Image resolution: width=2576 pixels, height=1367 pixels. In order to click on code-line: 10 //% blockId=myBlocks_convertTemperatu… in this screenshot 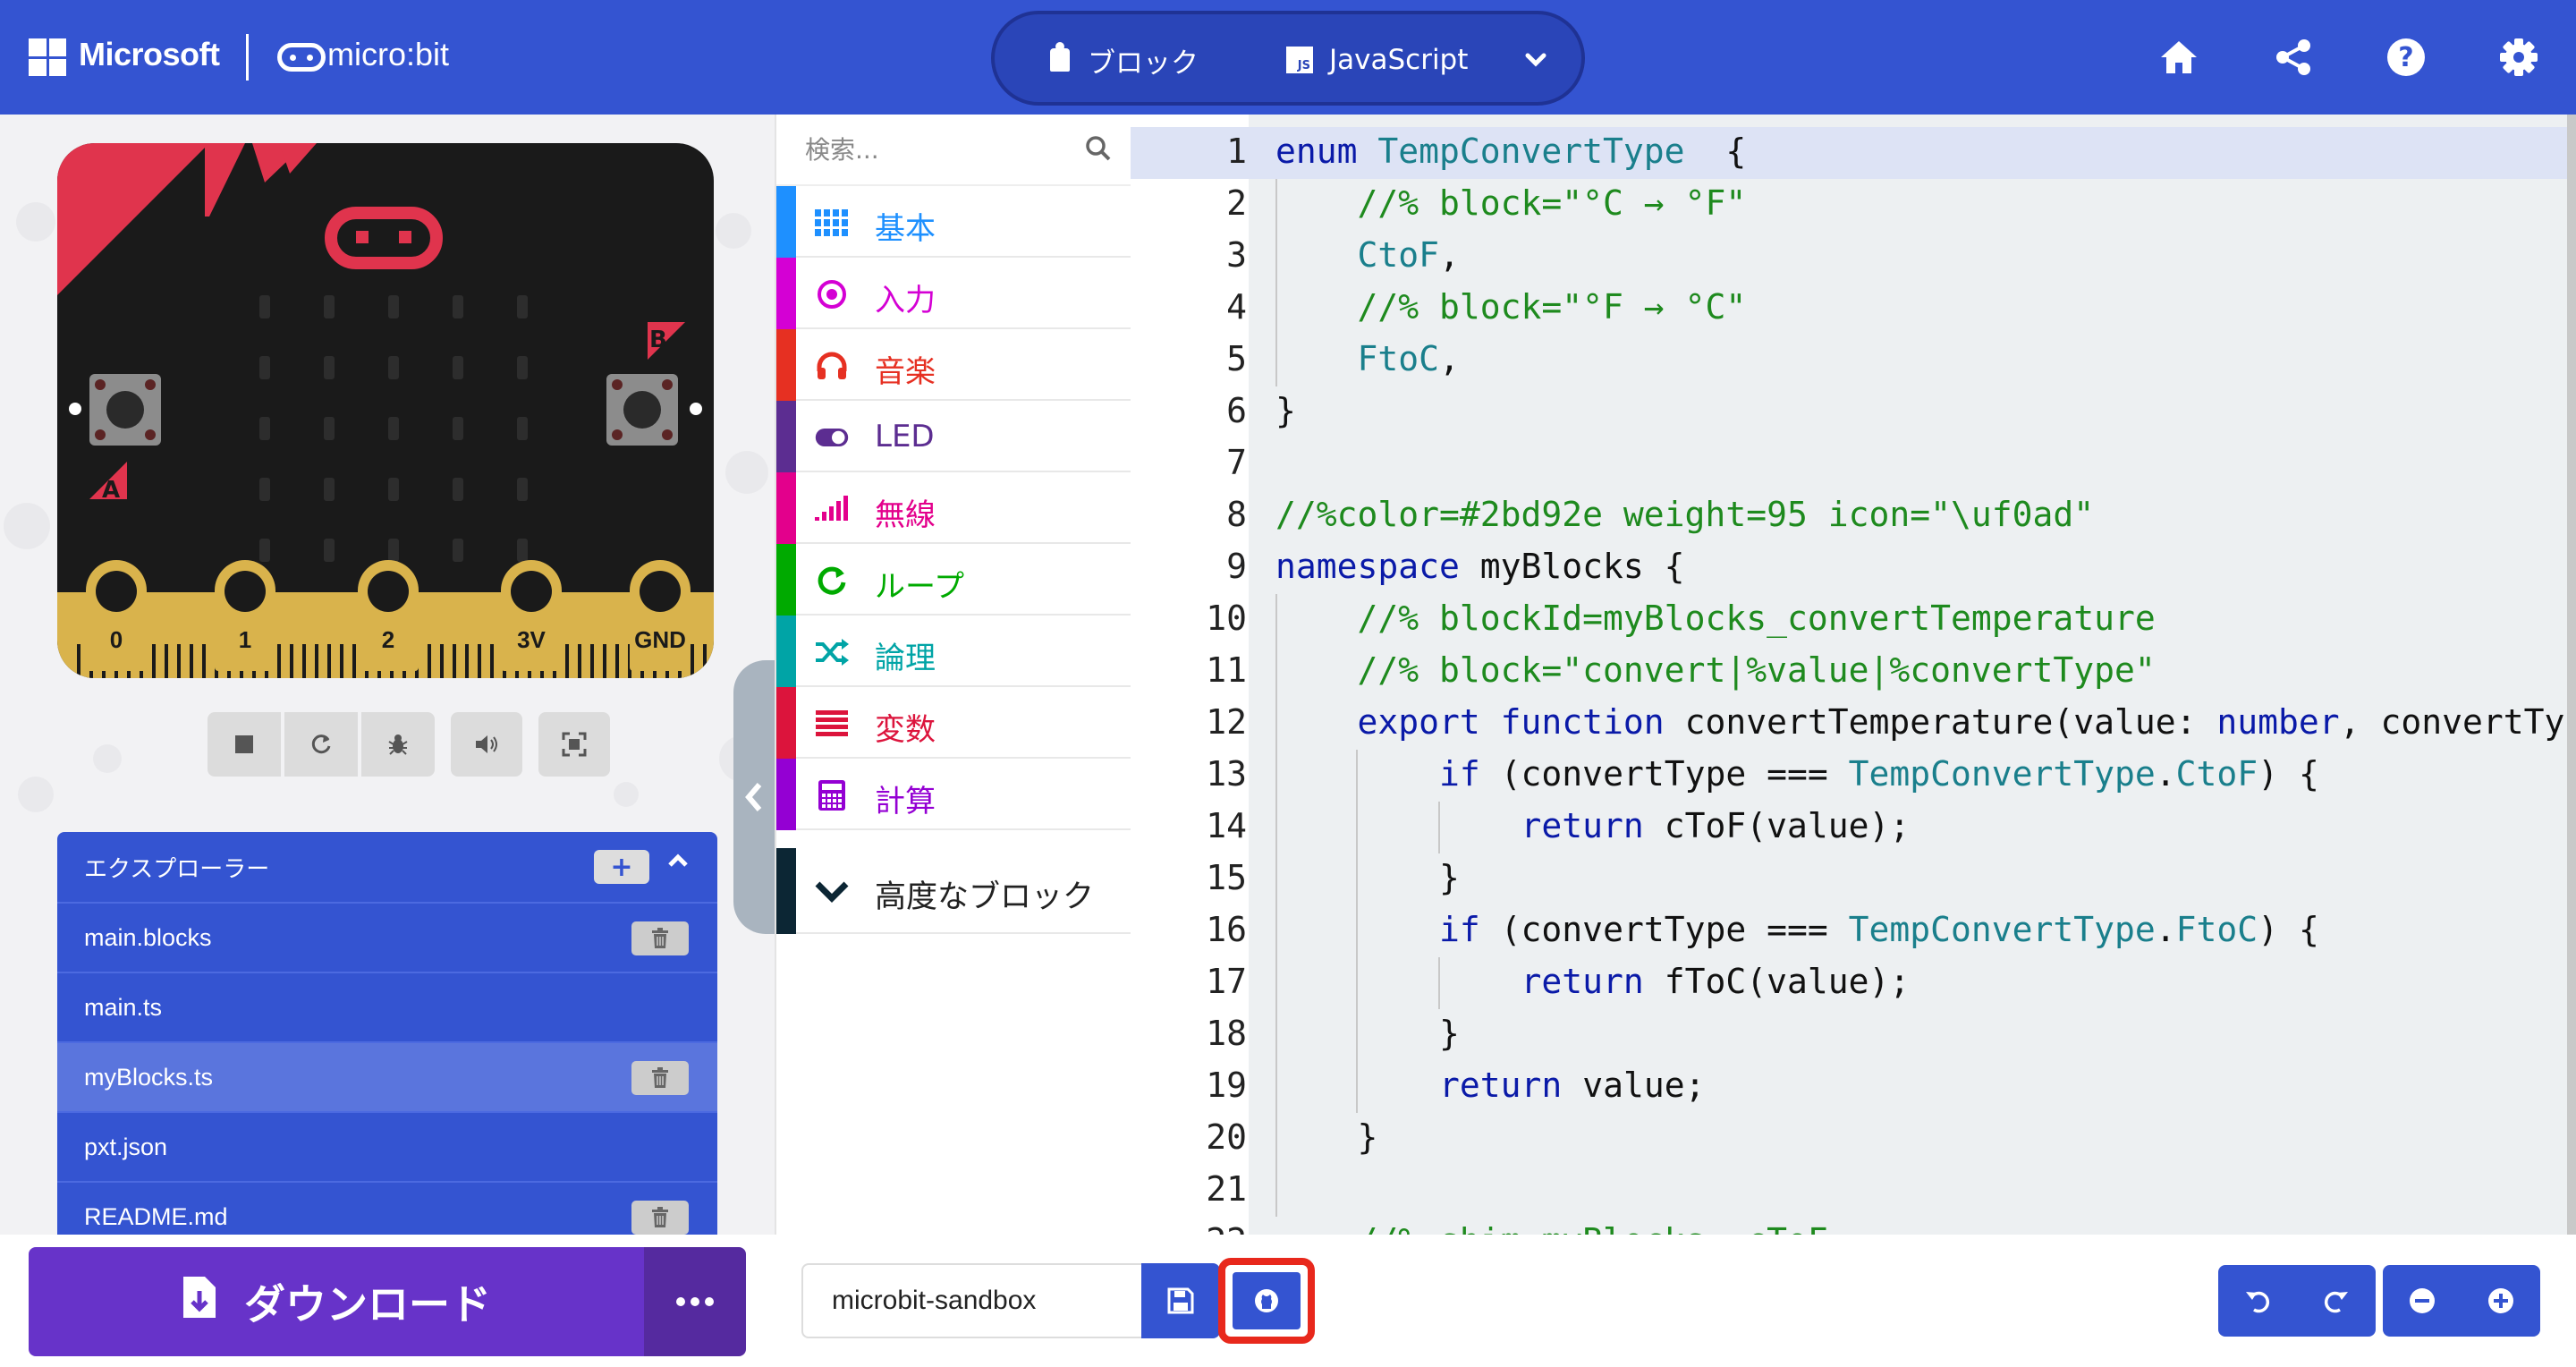, I will do `click(1853, 620)`.